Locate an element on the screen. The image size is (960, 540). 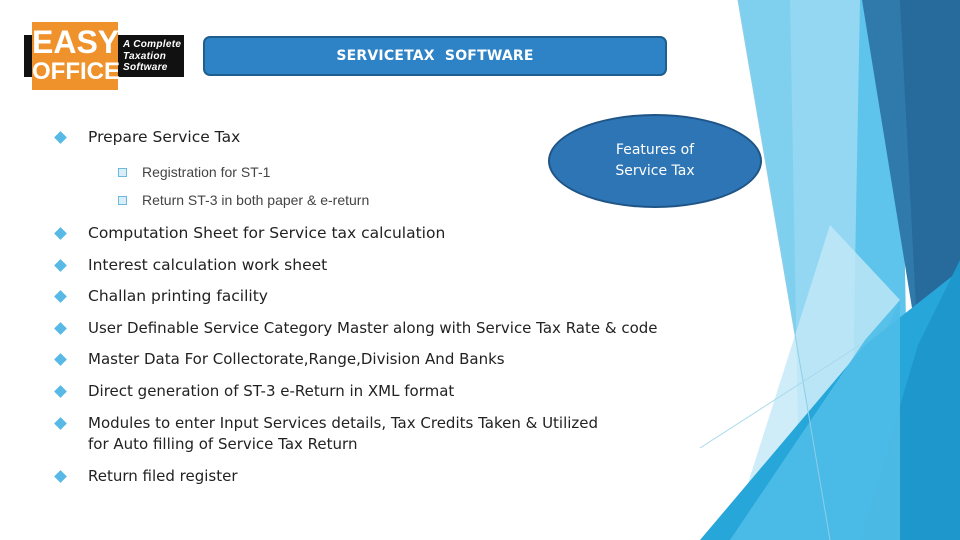
page-title: SERVICETAX SOFTWARE is located at coordinates (435, 56).